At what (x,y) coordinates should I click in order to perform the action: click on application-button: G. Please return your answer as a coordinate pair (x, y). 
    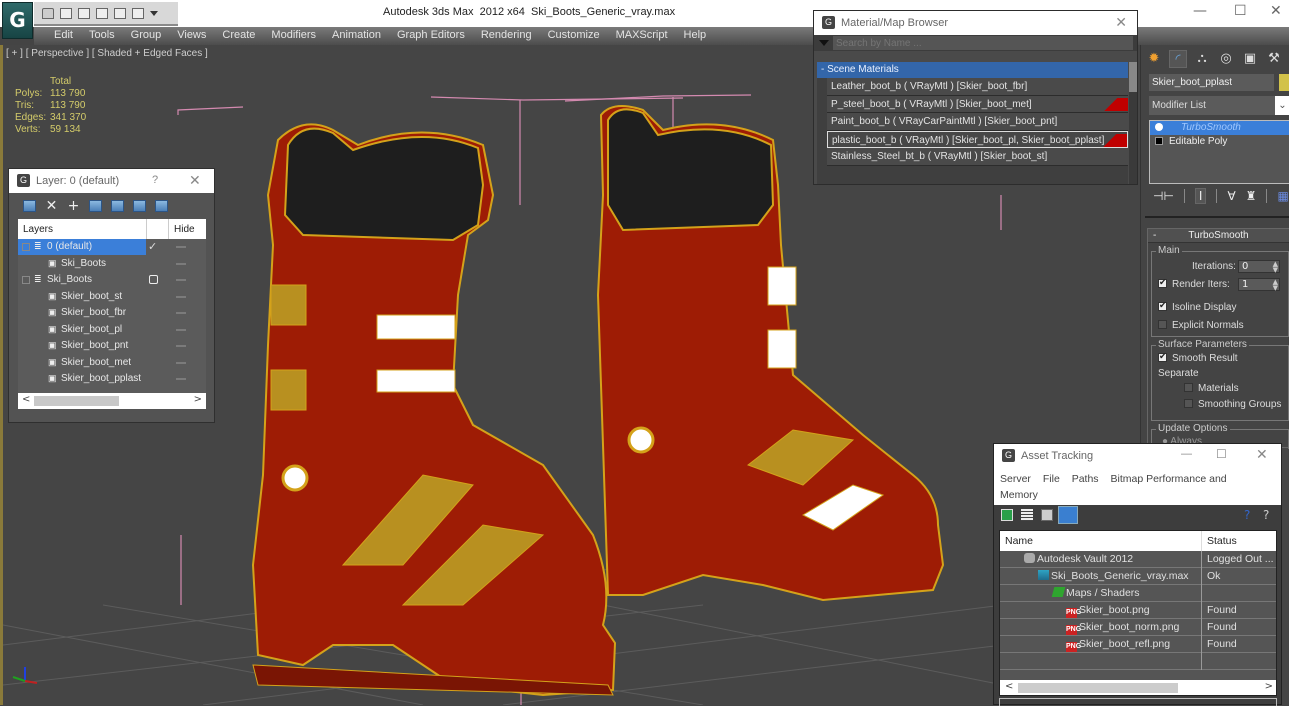
    Looking at the image, I should click on (17, 20).